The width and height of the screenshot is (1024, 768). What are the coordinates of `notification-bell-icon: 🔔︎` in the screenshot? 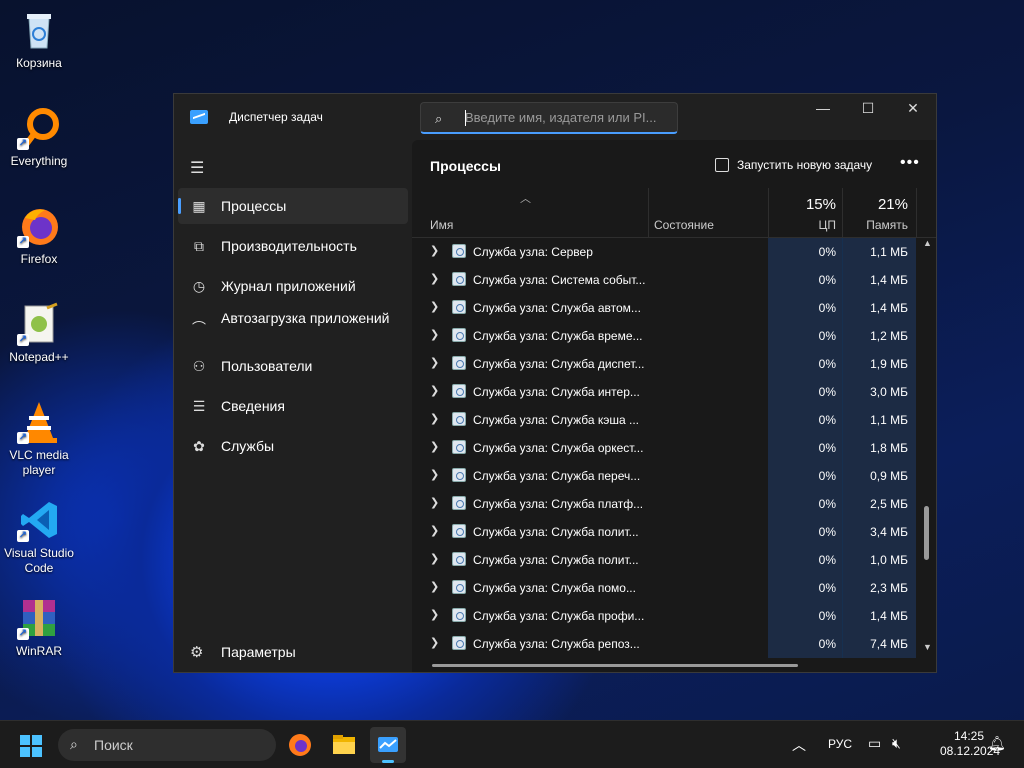 It's located at (997, 743).